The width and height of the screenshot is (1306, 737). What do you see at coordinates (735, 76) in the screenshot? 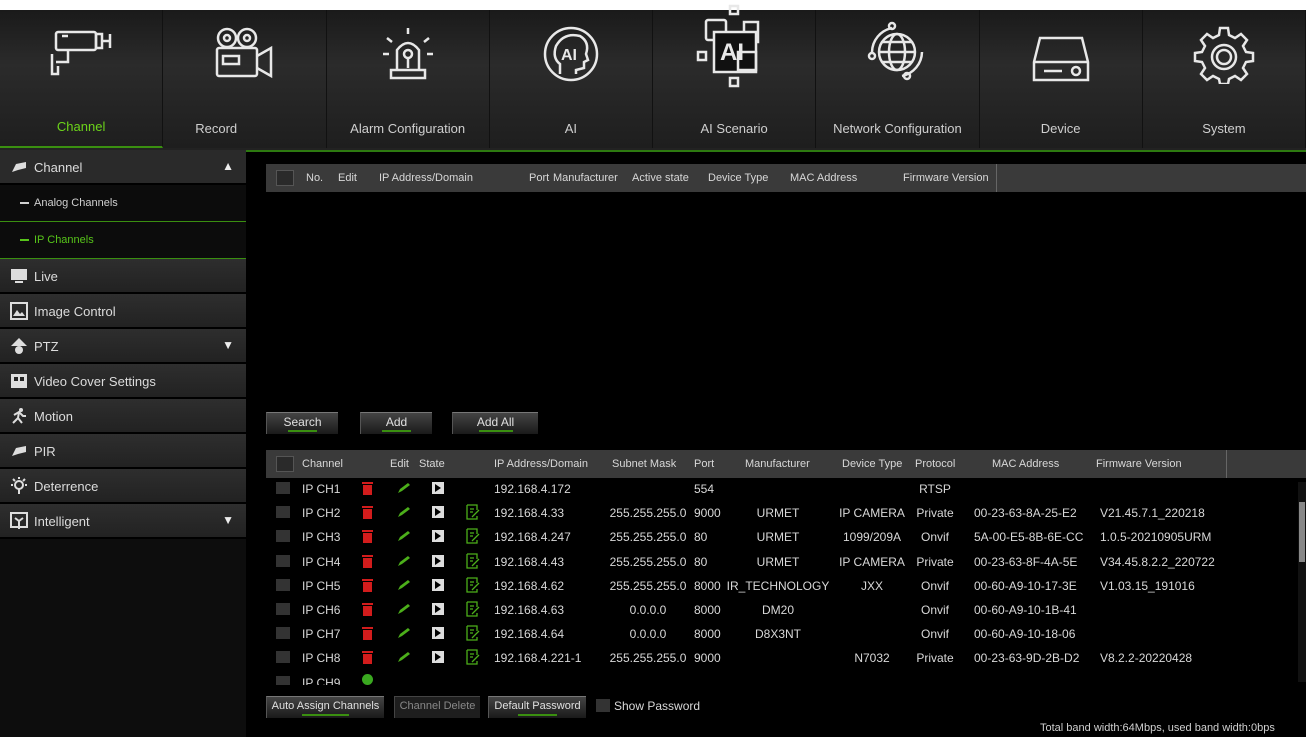
I see `tab-ai-scenario: AI AI Scenario` at bounding box center [735, 76].